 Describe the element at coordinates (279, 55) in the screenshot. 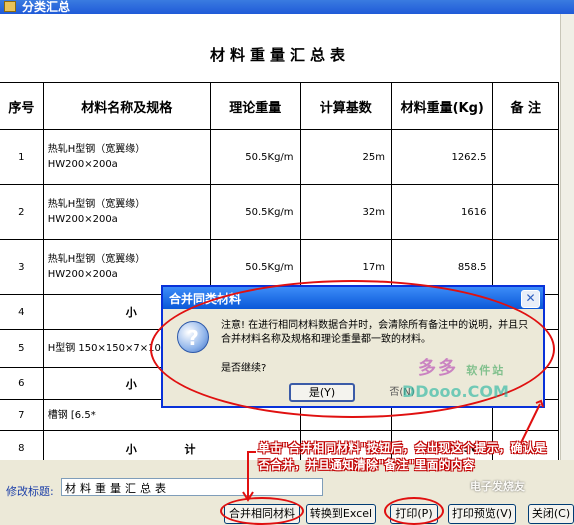

I see `report-title: 材料重量汇总表` at that location.